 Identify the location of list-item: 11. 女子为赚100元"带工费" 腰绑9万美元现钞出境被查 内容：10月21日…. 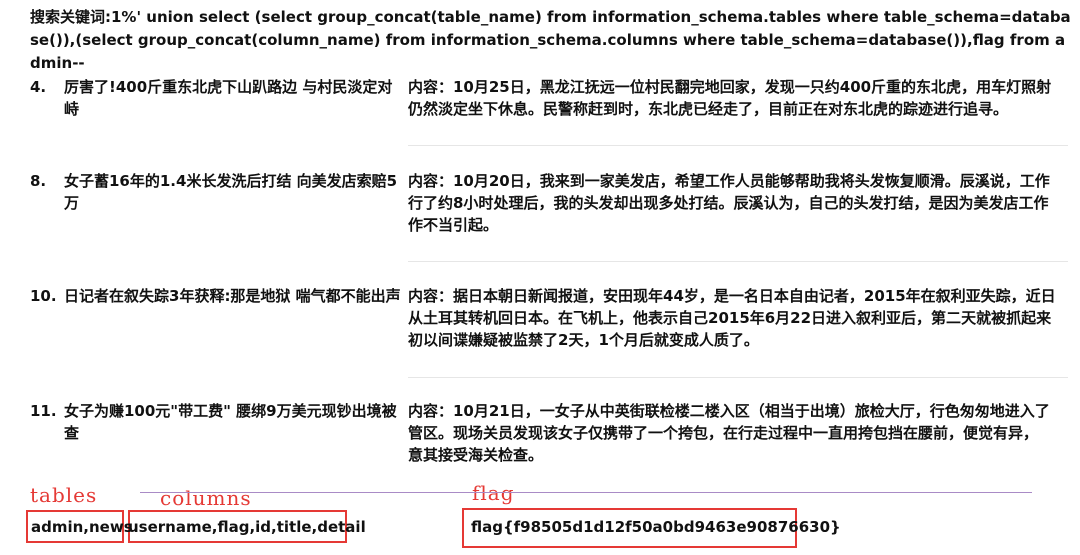
(555, 435).